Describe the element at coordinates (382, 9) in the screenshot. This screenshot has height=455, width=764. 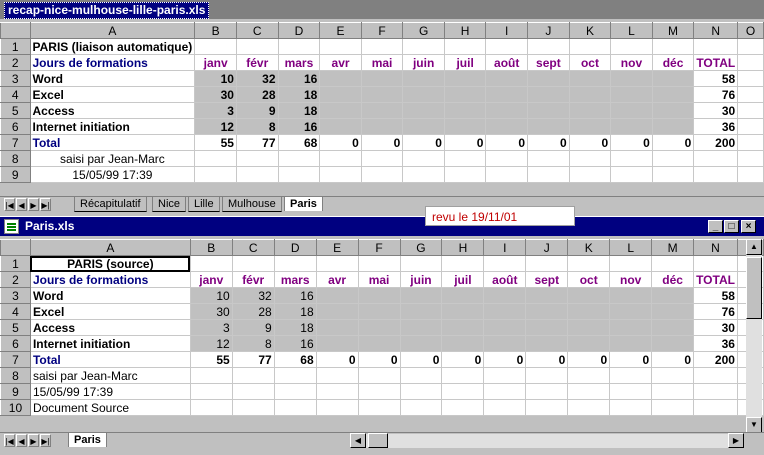
I see `window-titlebar: recap-nice-mulhouse-lille-paris.xls` at that location.